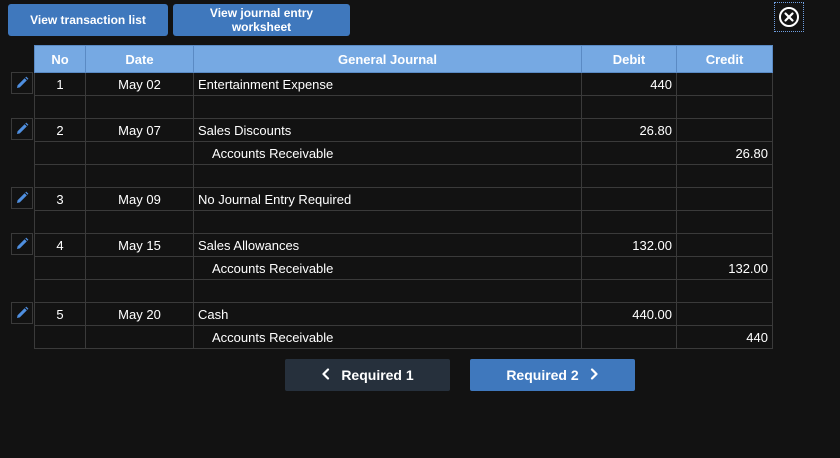  I want to click on edit-entry-1-pencil-icon, so click(22, 83).